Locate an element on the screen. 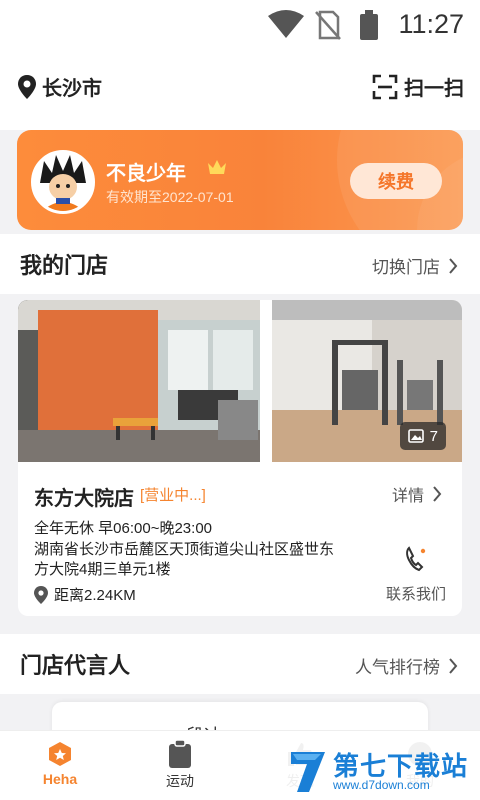  avatar-image is located at coordinates (63, 182).